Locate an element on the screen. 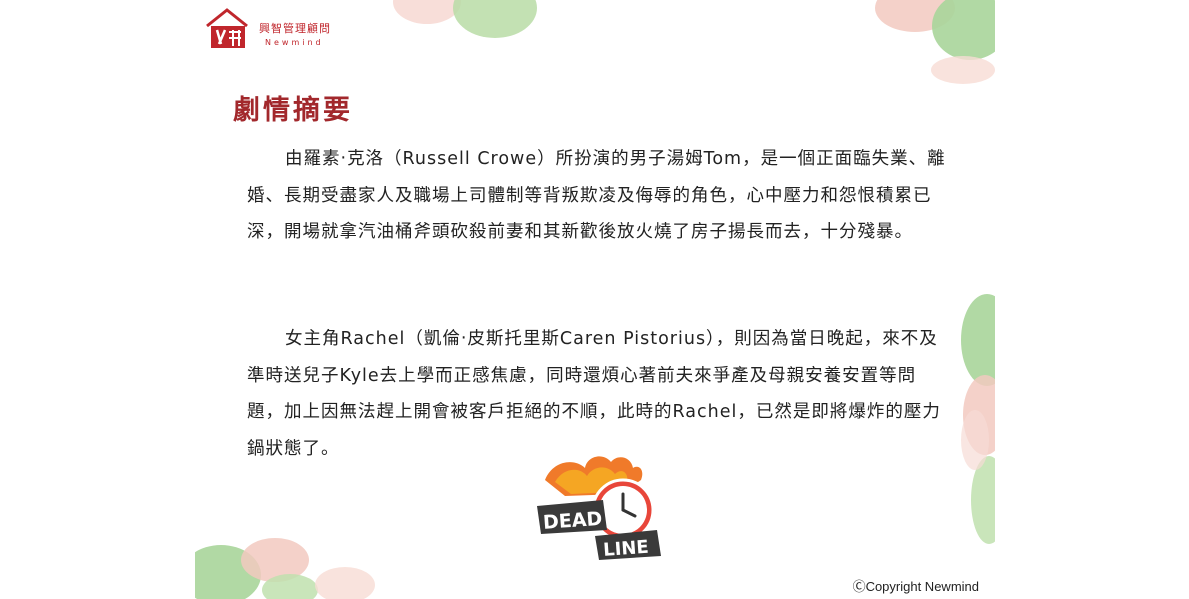 Image resolution: width=1189 pixels, height=599 pixels. deadline-word-1: DEAD is located at coordinates (572, 521).